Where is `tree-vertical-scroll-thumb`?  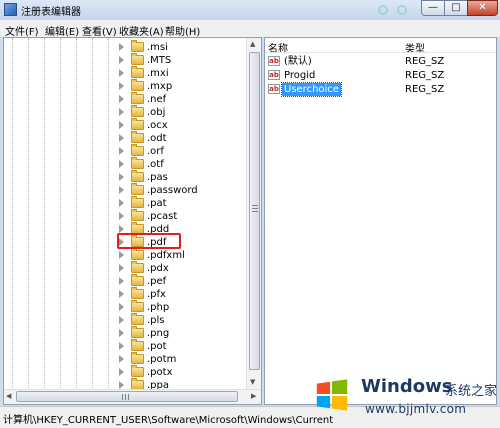
tree-vertical-scroll-thumb is located at coordinates (254, 211).